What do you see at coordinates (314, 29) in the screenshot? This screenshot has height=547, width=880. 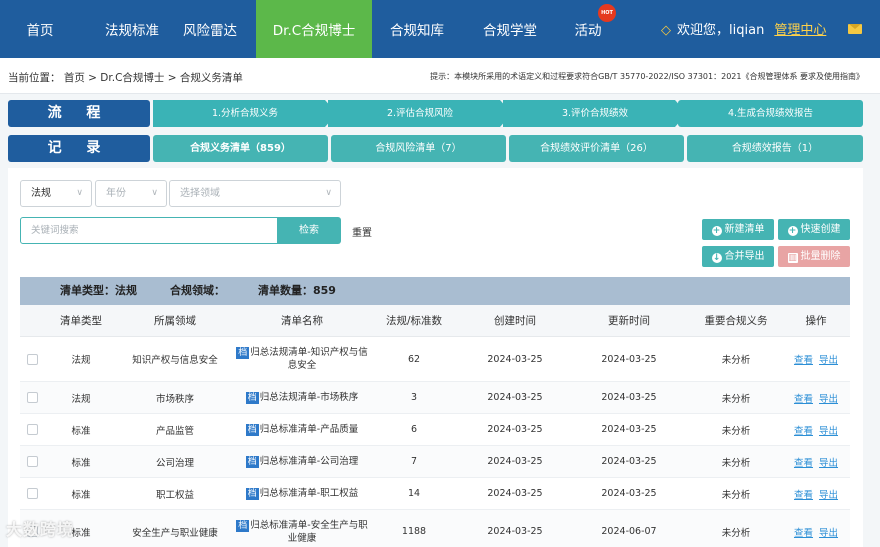 I see `nav-dr-c: Dr.C合规博士` at bounding box center [314, 29].